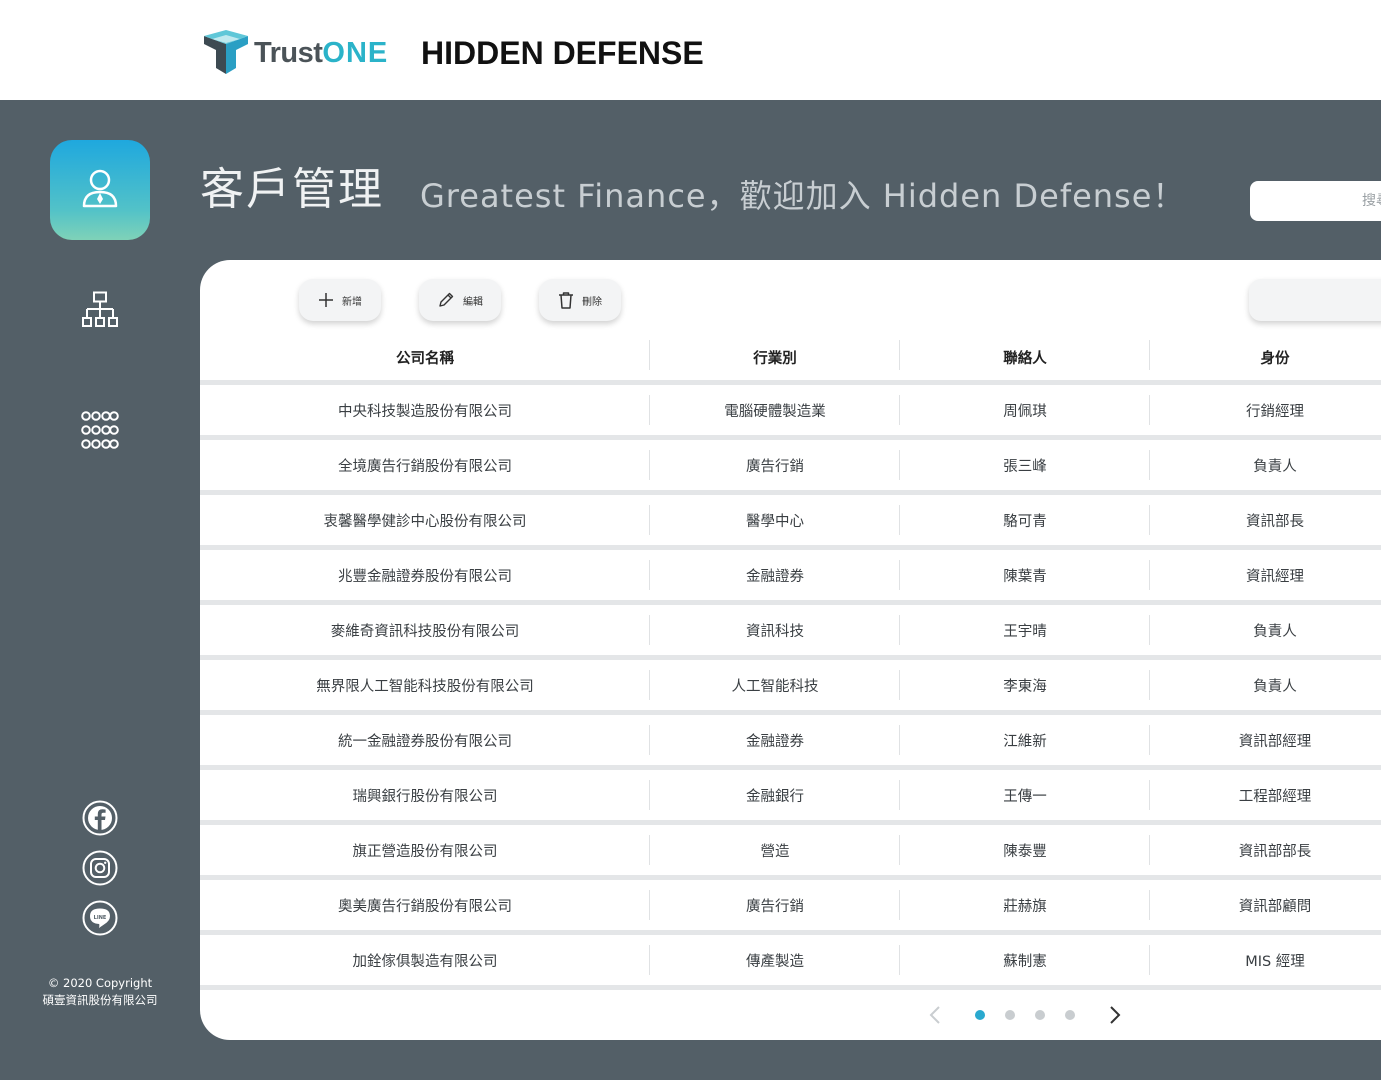 The height and width of the screenshot is (1080, 1381). Describe the element at coordinates (321, 53) in the screenshot. I see `brand-name: TrustONE` at that location.